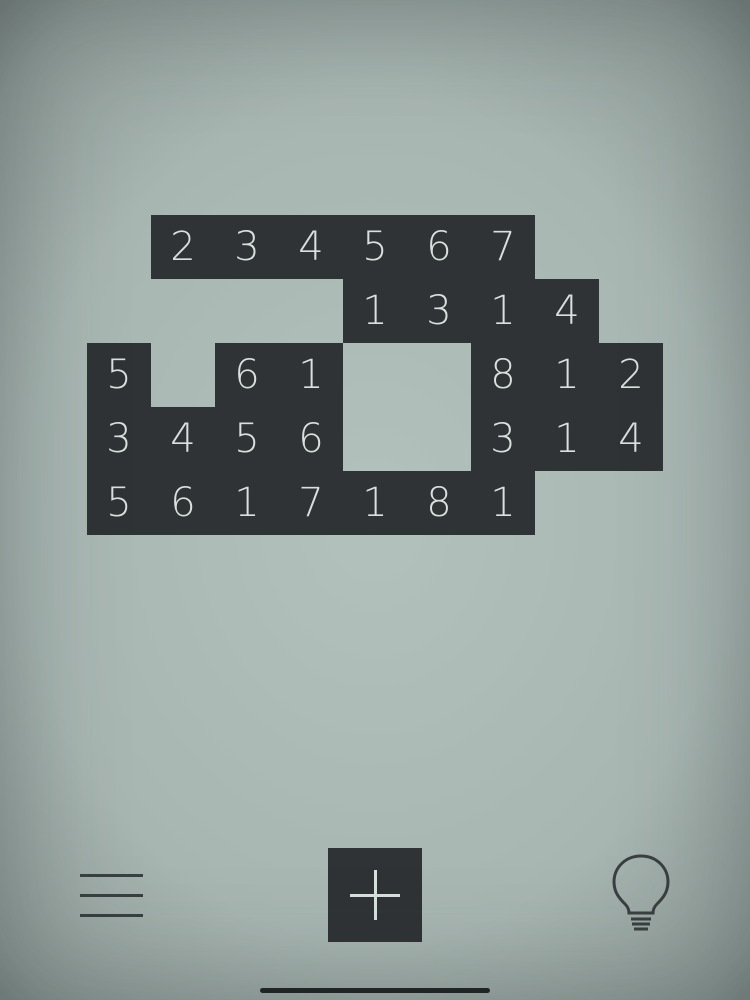  I want to click on menu-button, so click(112, 896).